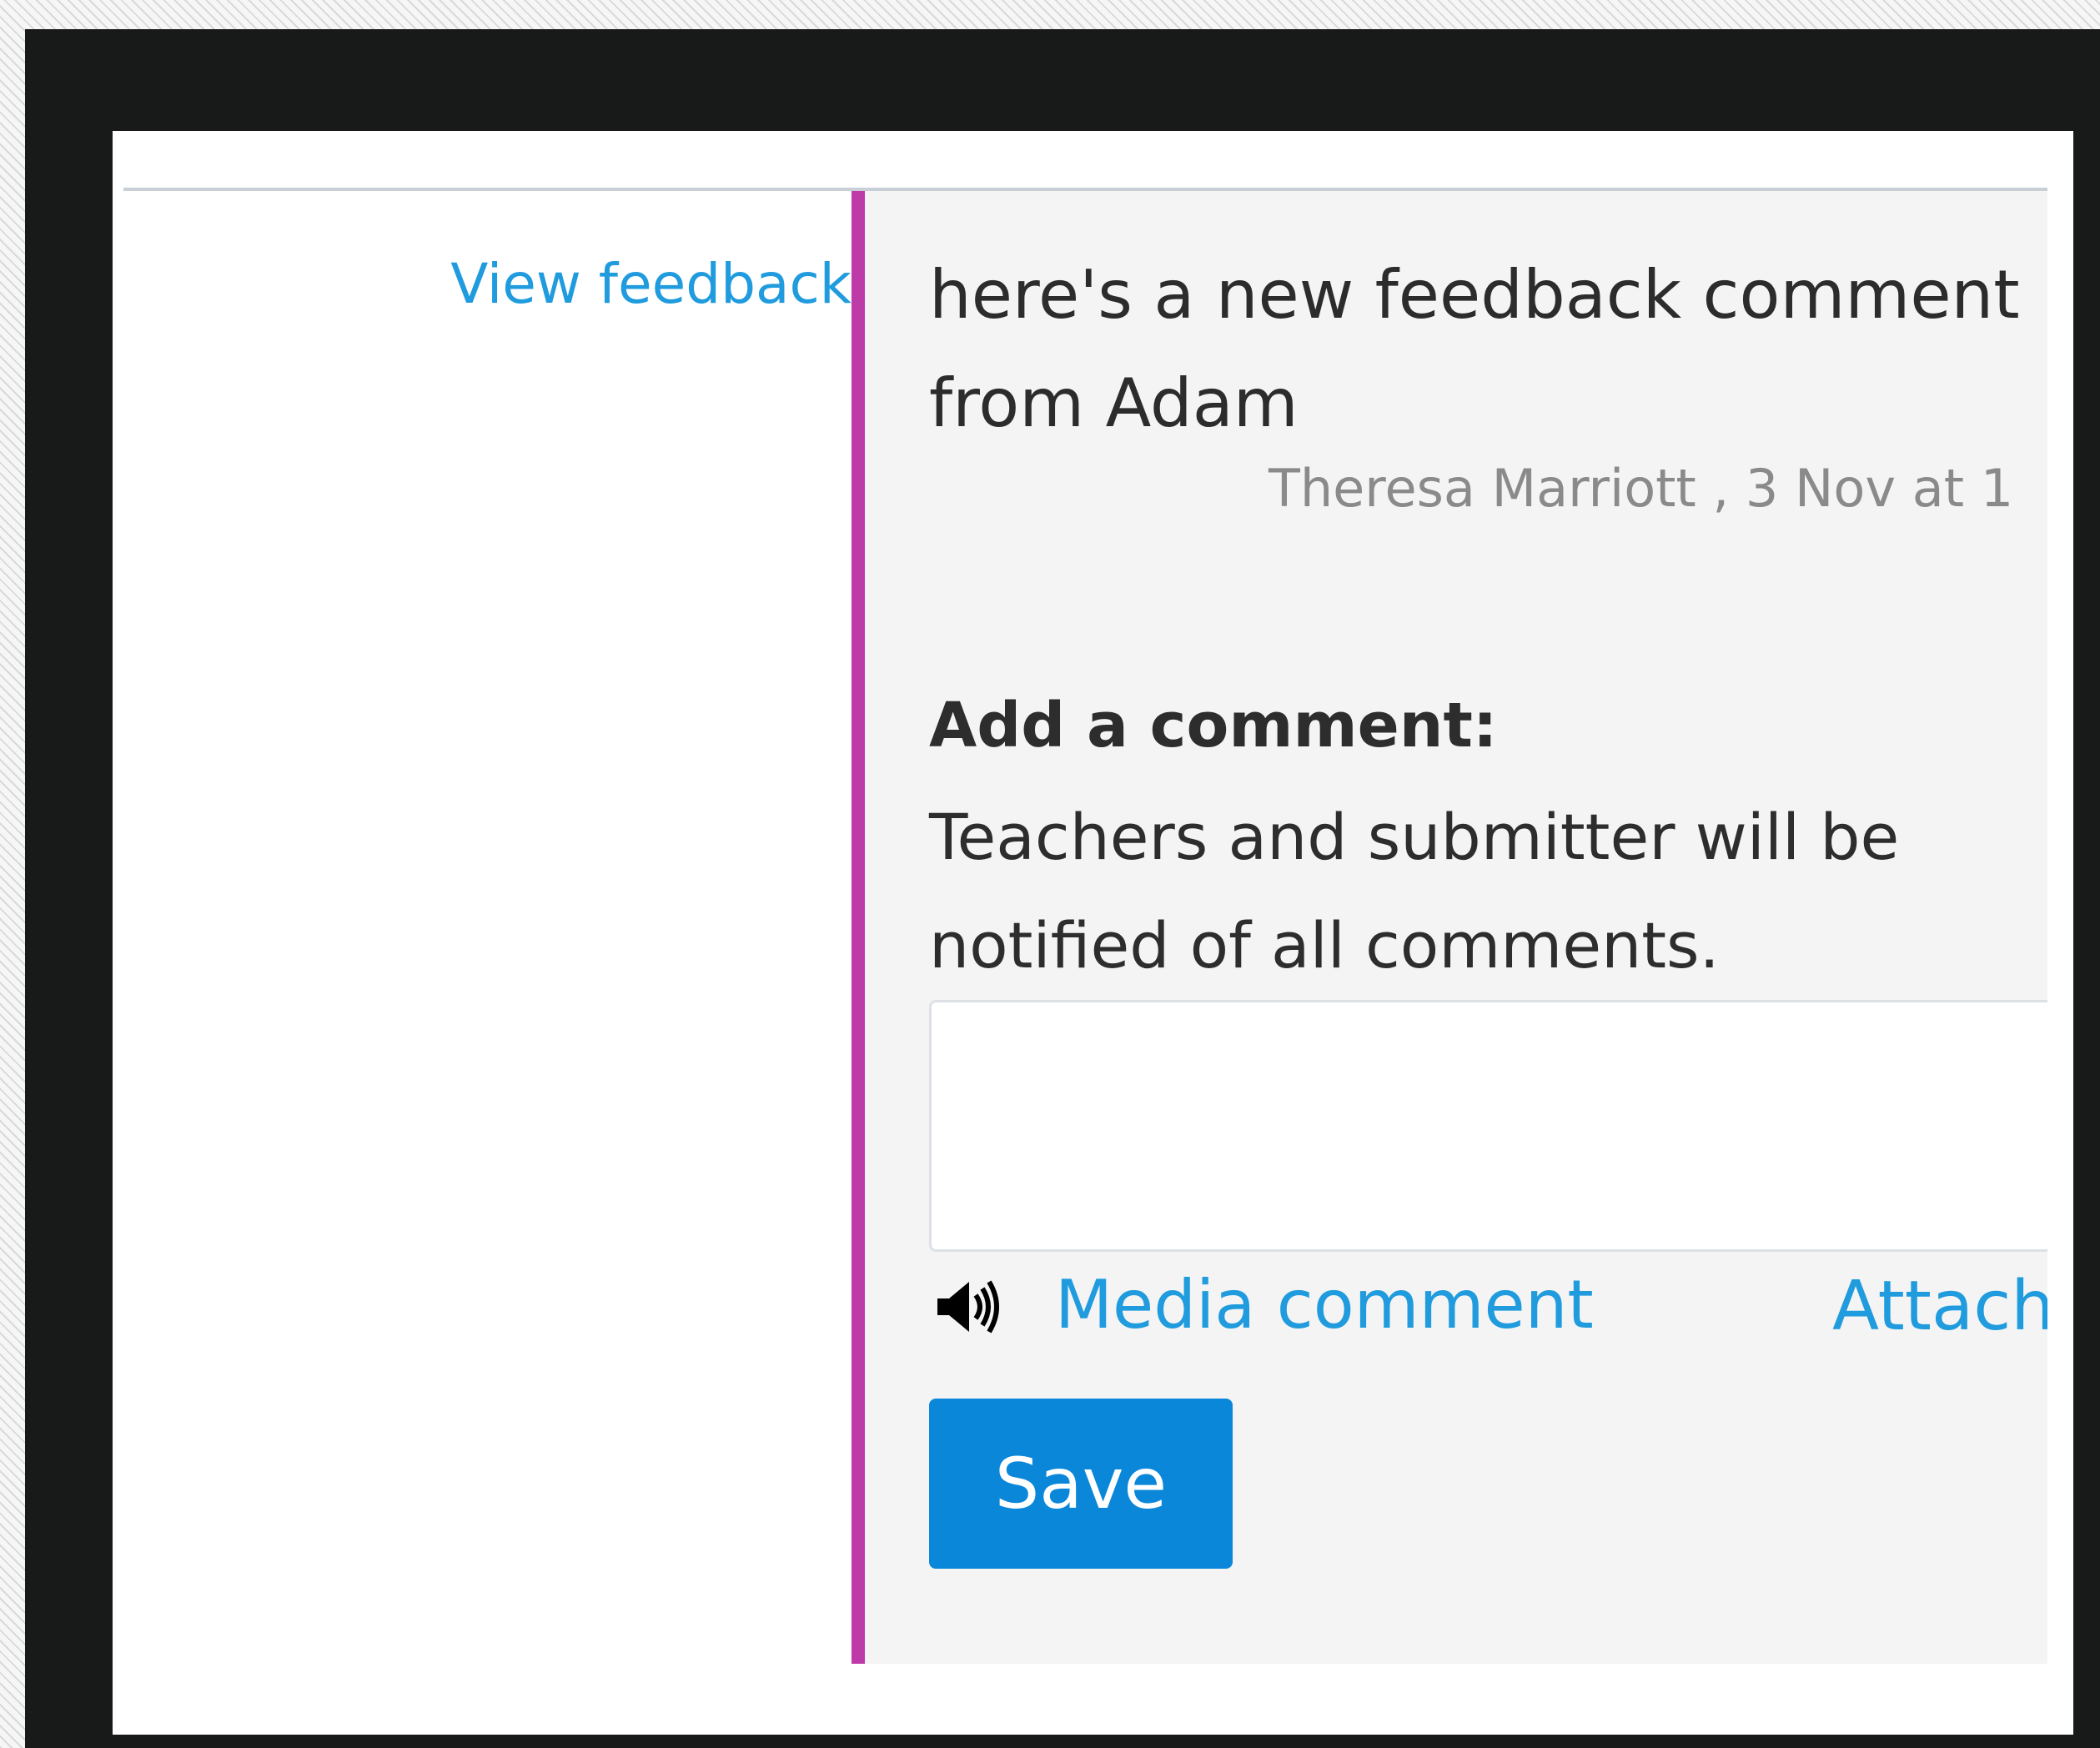  I want to click on save-button: Save, so click(1081, 1484).